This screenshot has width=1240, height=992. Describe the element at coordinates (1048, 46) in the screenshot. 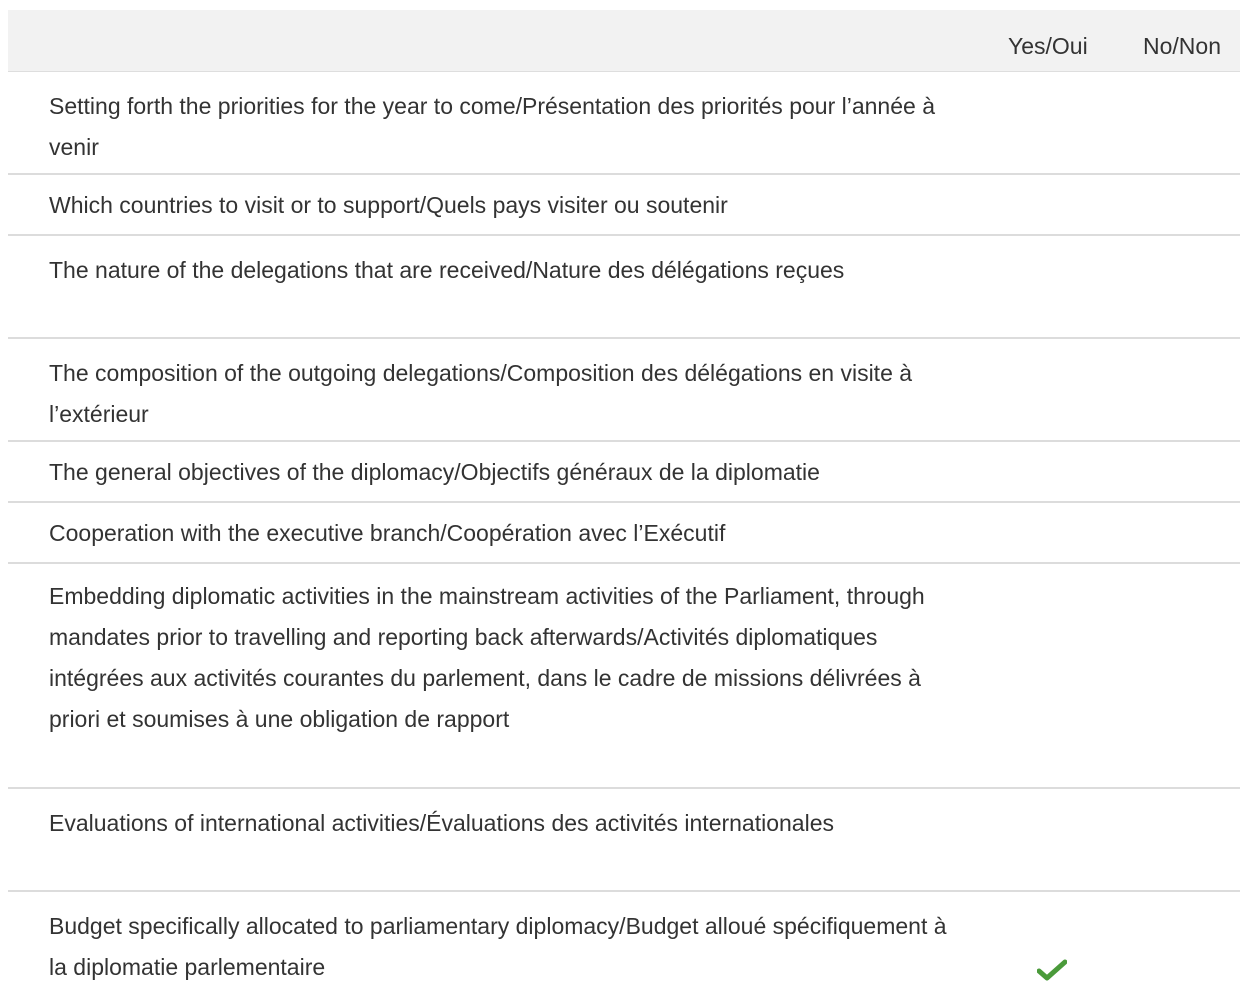

I see `column-header-yes: Yes/Oui` at that location.